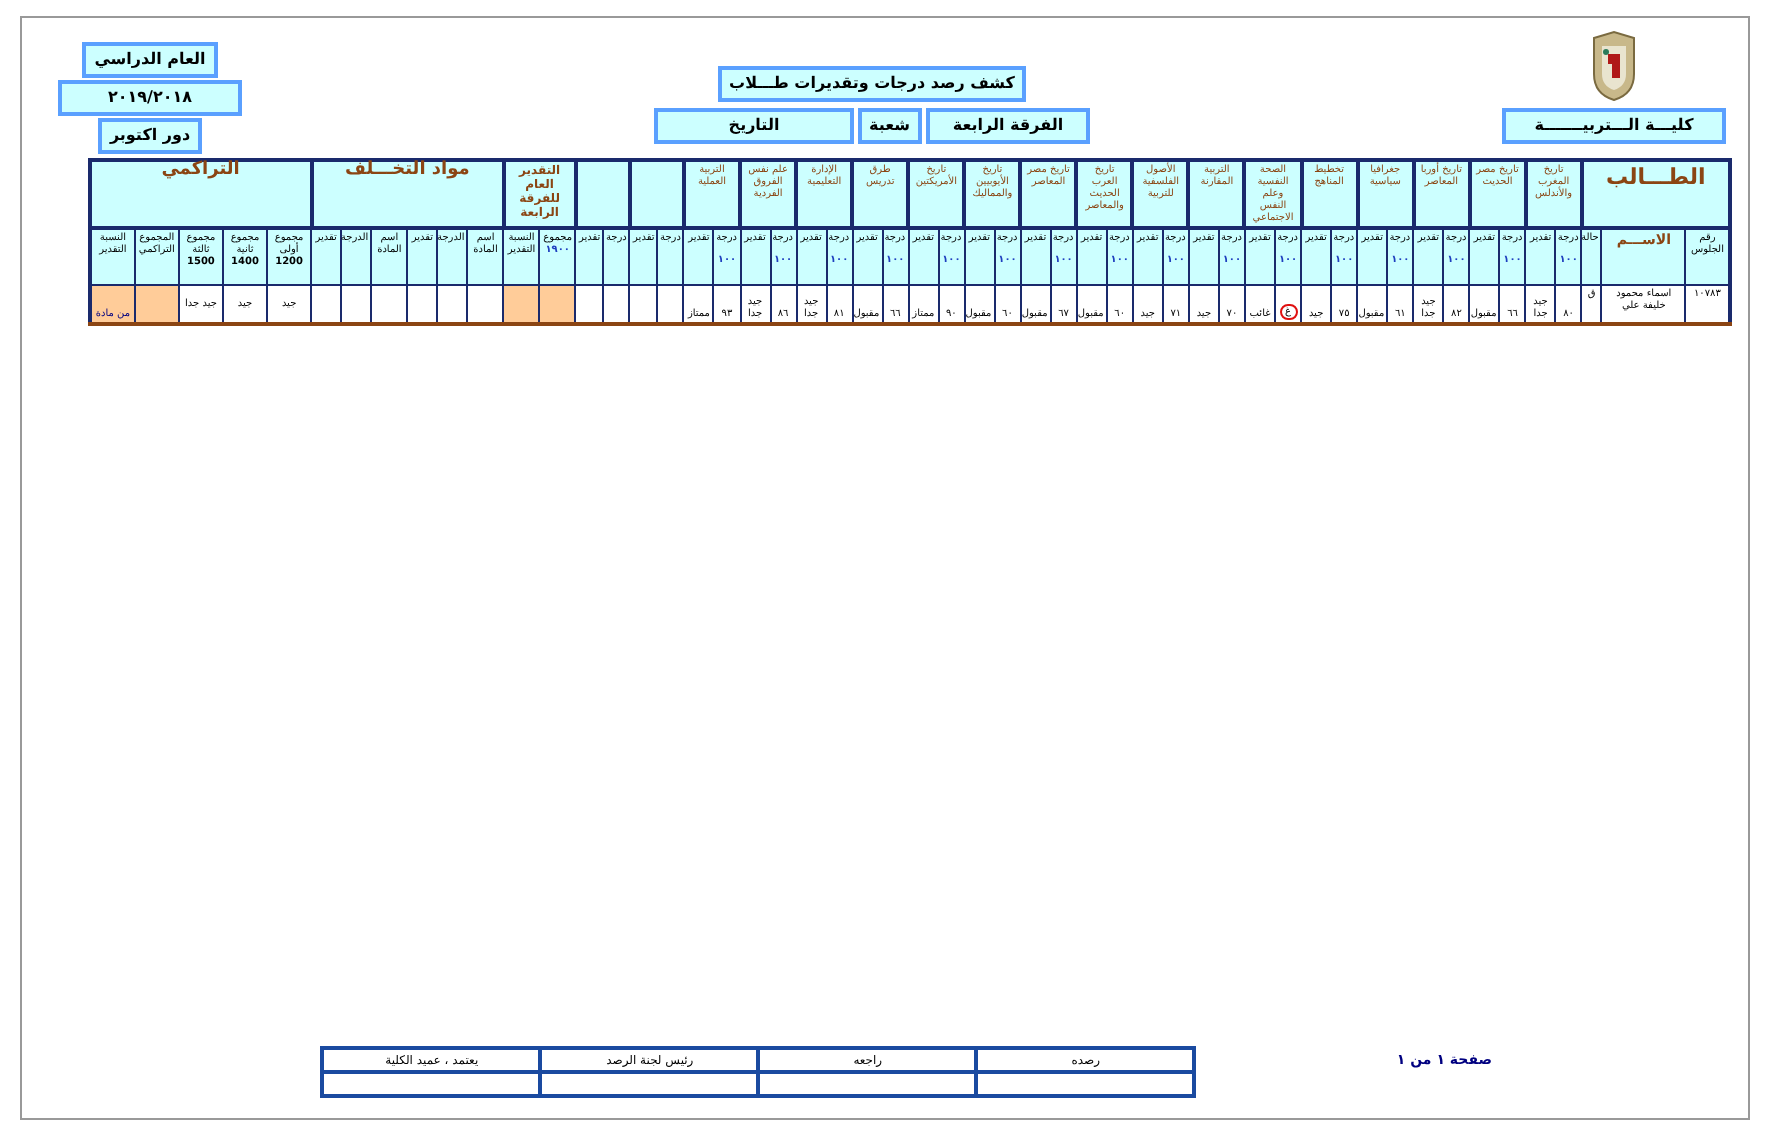 The height and width of the screenshot is (1136, 1786). I want to click on year-field: ٢٠١٩/٢٠١٨, so click(150, 98).